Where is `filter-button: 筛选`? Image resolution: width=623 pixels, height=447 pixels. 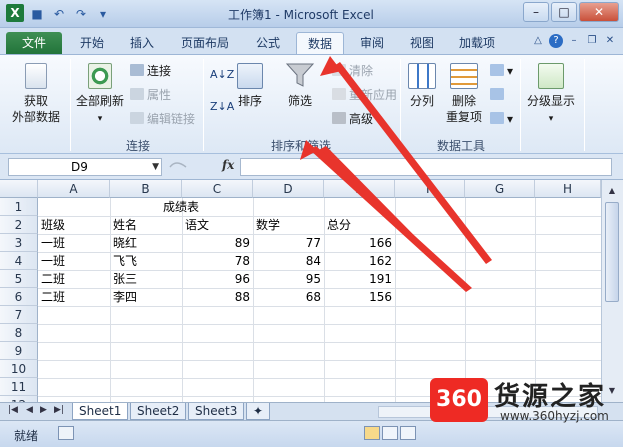
filter-button: 筛选 is located at coordinates (300, 85).